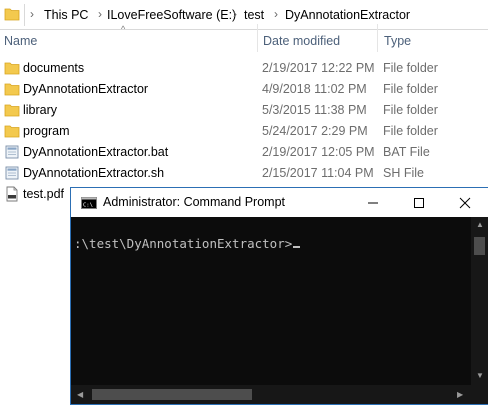 Image resolution: width=488 pixels, height=405 pixels. What do you see at coordinates (347, 15) in the screenshot?
I see `breadcrumb-current-folder: DyAnnotationExtractor` at bounding box center [347, 15].